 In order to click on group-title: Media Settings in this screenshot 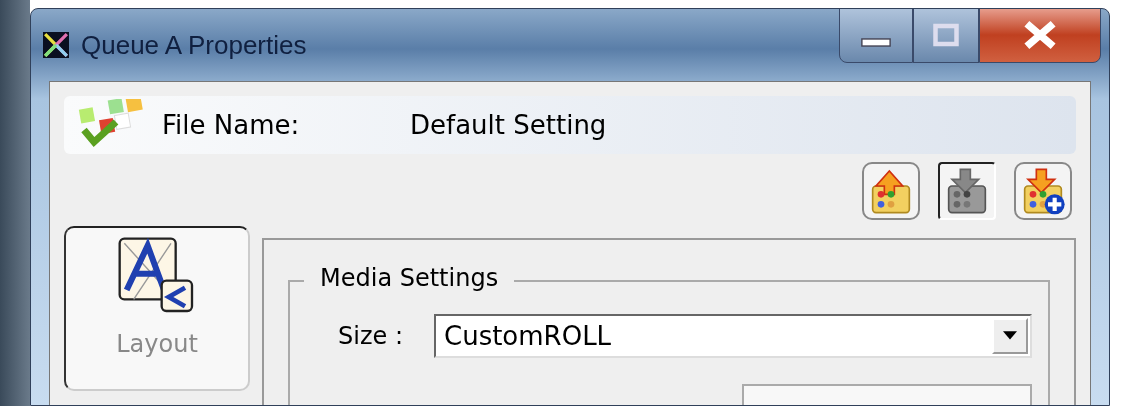, I will do `click(409, 278)`.